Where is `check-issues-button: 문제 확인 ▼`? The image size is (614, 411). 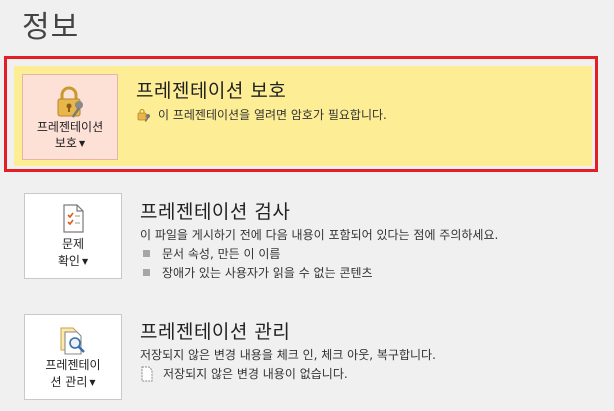 check-issues-button: 문제 확인 ▼ is located at coordinates (73, 236).